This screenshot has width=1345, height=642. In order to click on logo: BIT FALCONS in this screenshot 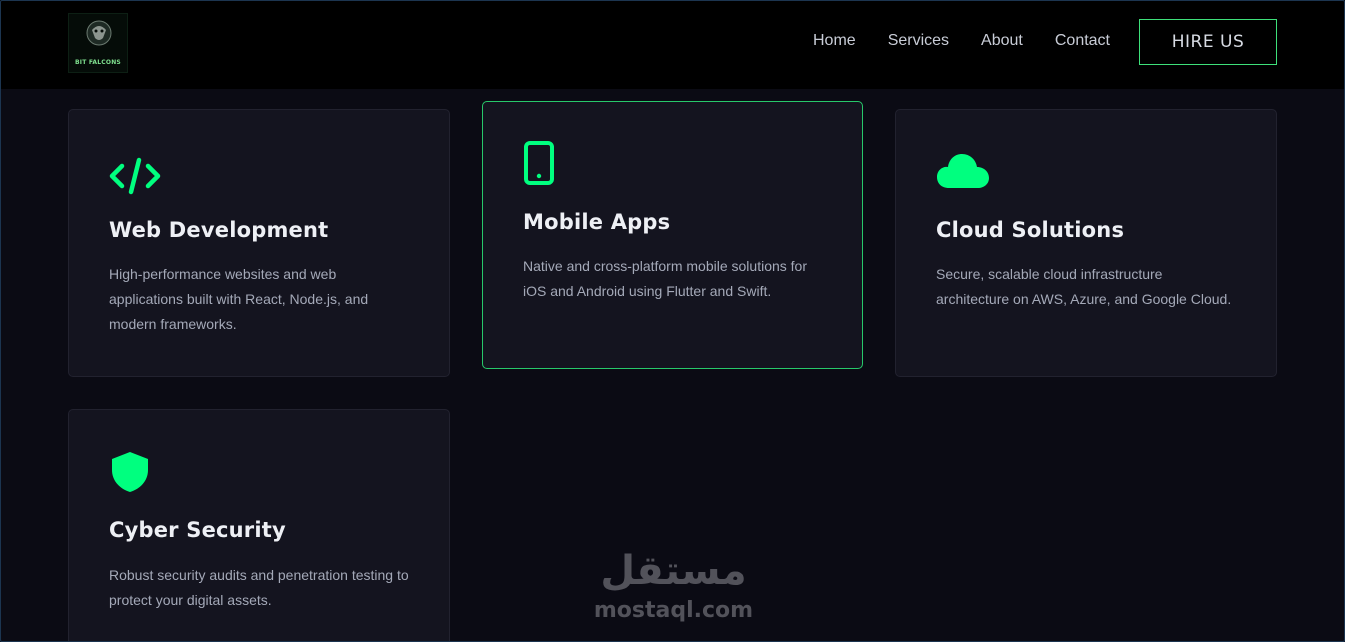, I will do `click(98, 43)`.